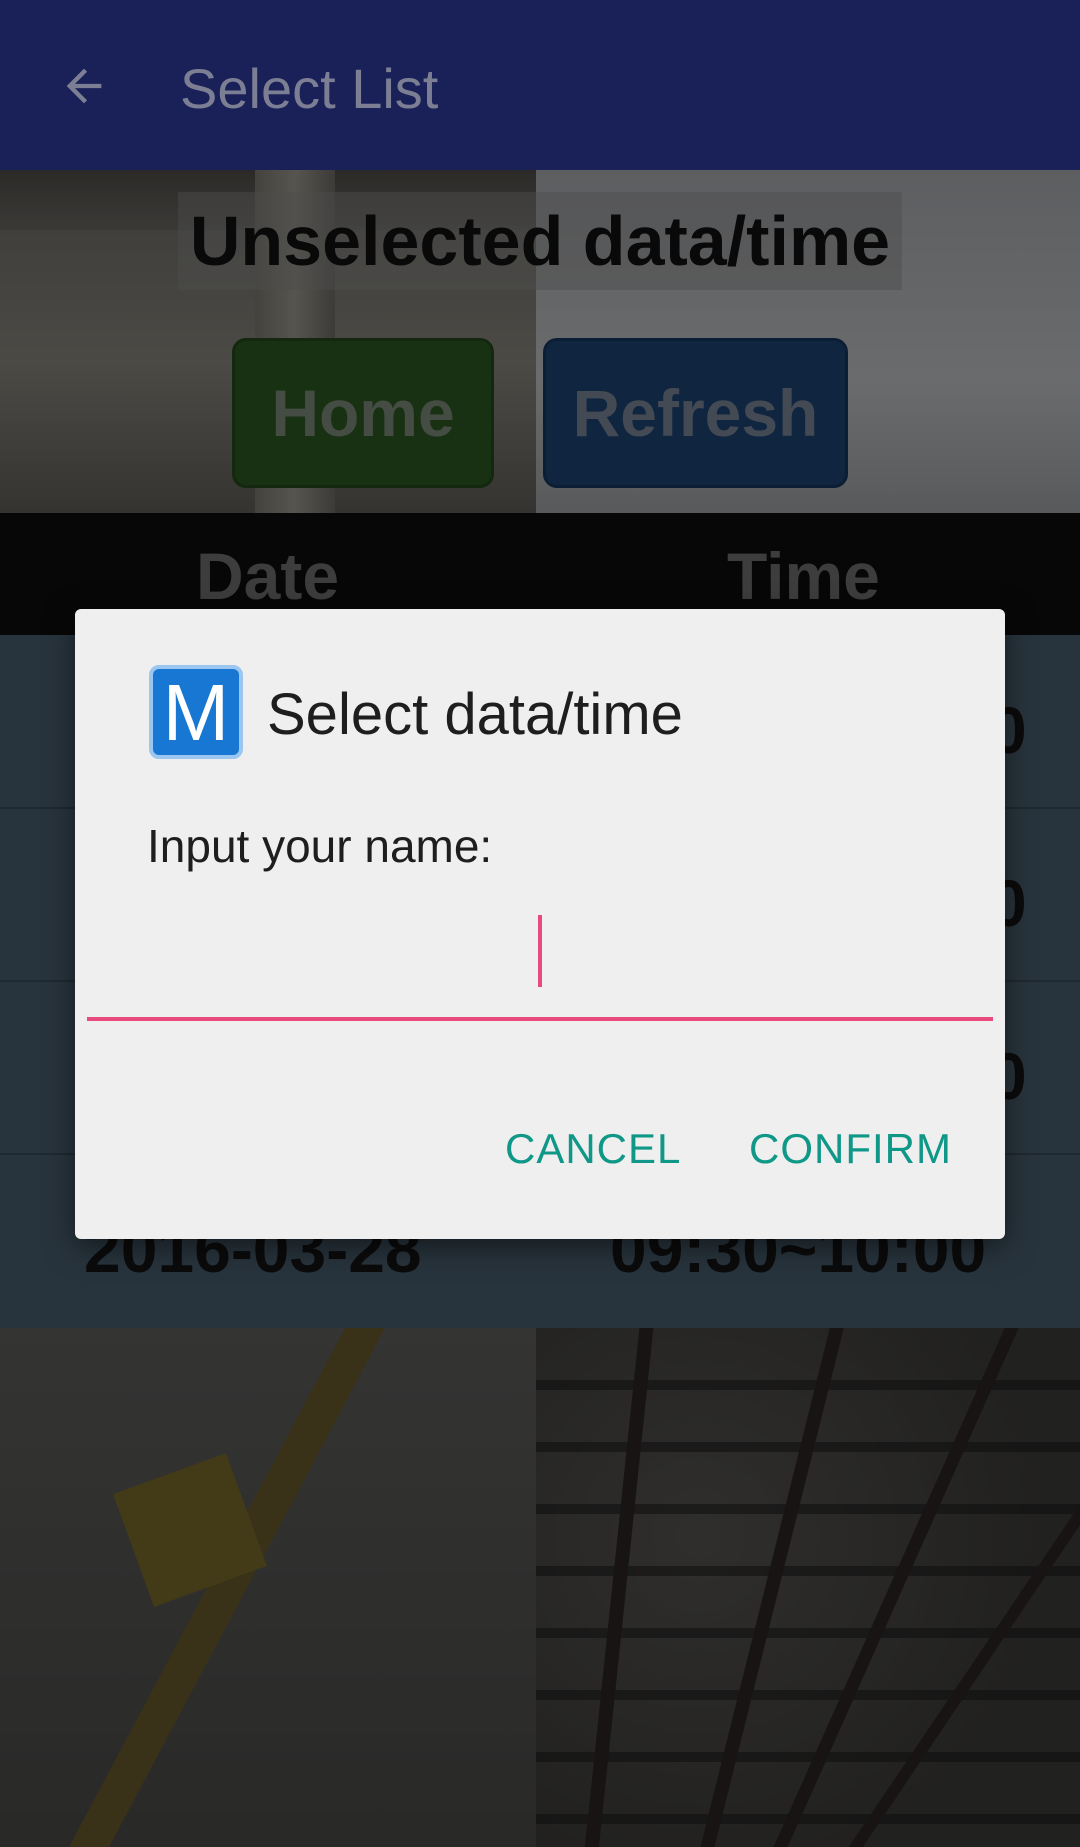 This screenshot has height=1847, width=1080. What do you see at coordinates (309, 88) in the screenshot?
I see `app-bar-title: Select List` at bounding box center [309, 88].